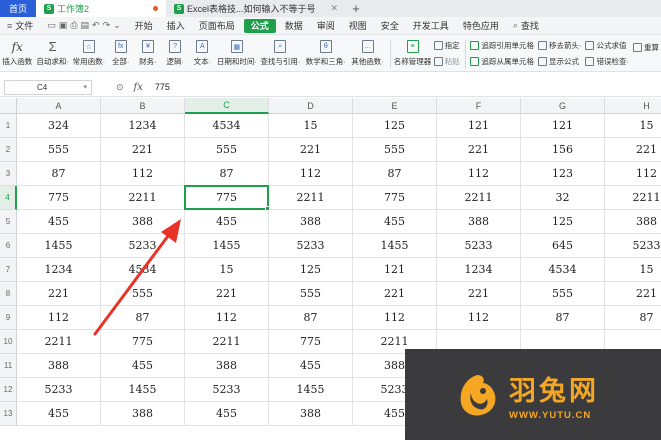 The image size is (661, 440). I want to click on tab-document: S Excel表格技...如何输入不等于号 ✕, so click(256, 8).